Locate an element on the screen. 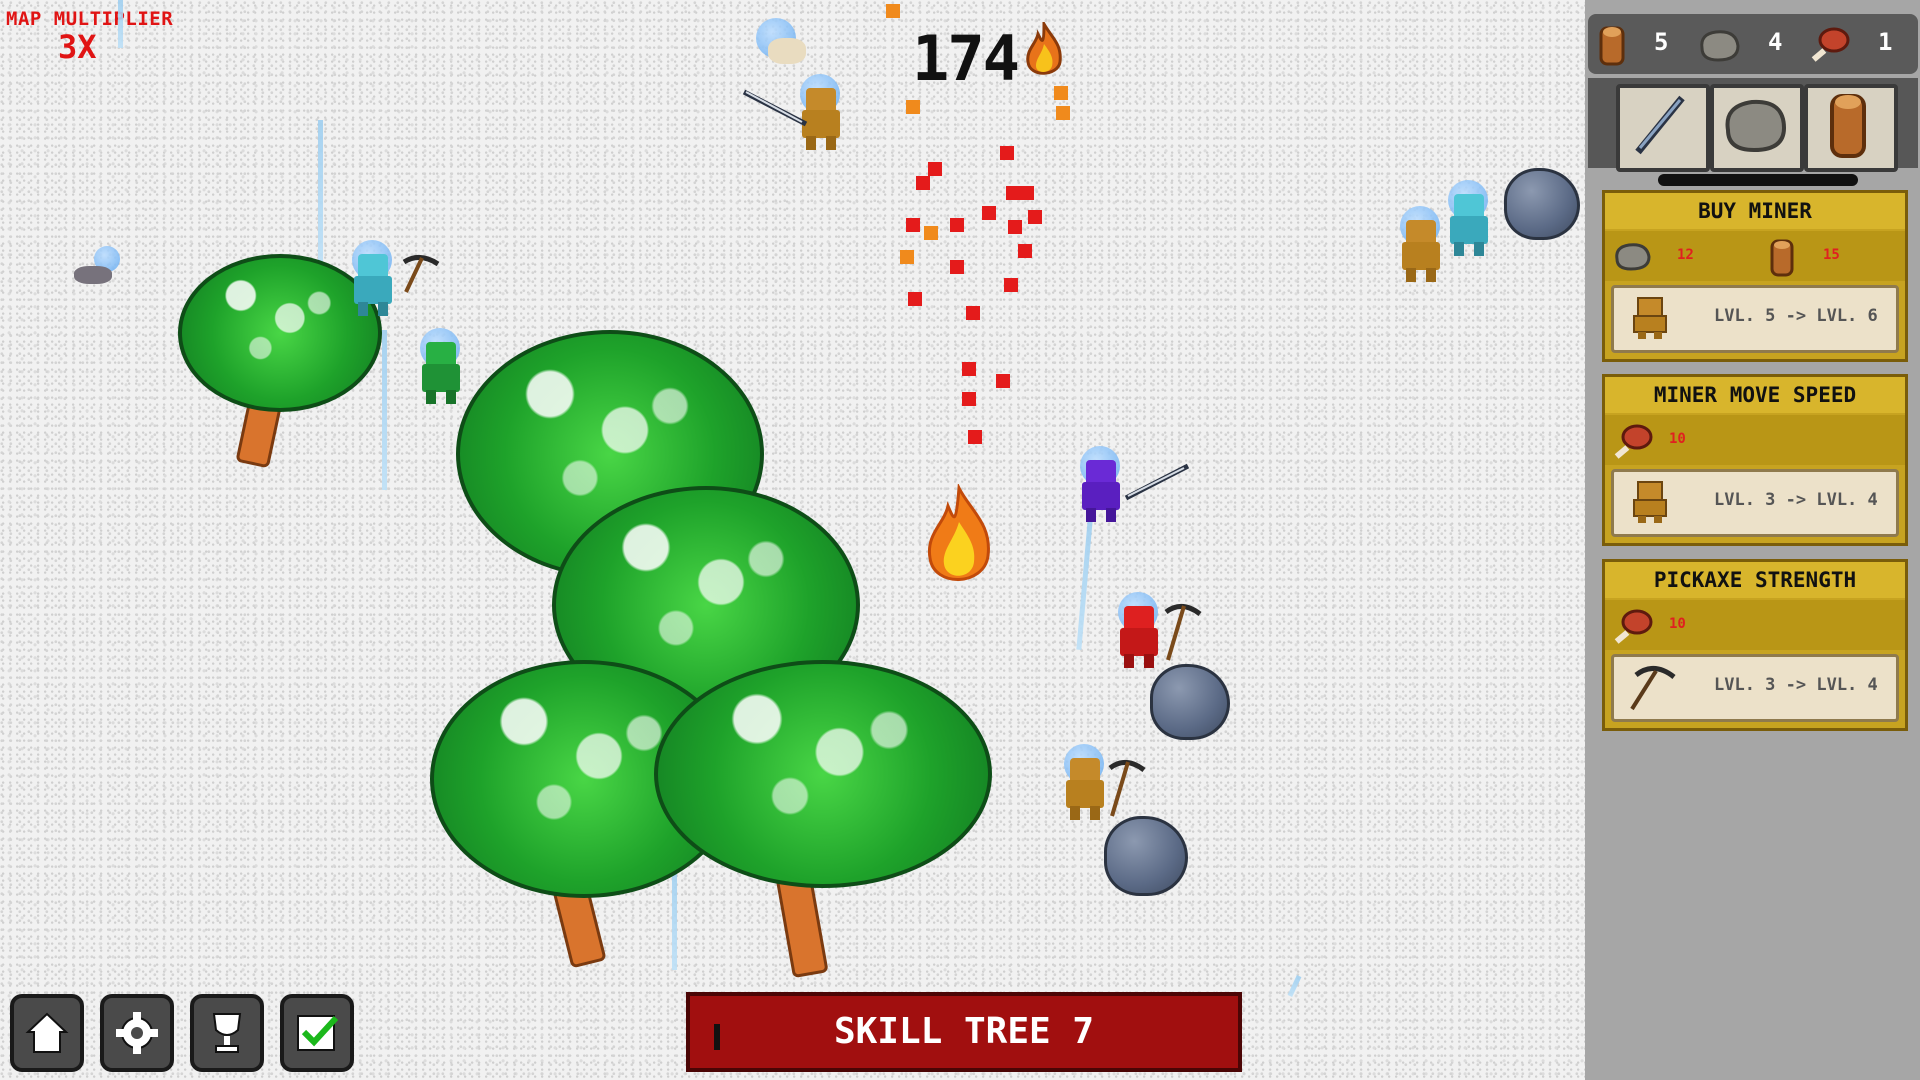 The height and width of the screenshot is (1080, 1920). stone-count: 4 is located at coordinates (1775, 42).